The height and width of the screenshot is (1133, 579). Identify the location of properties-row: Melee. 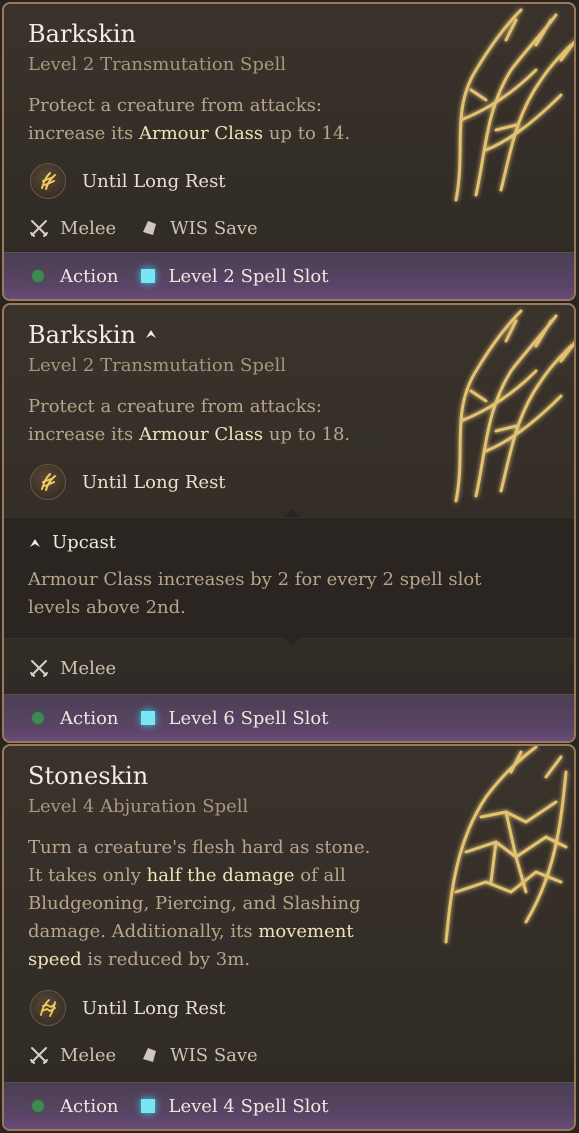
(72, 668).